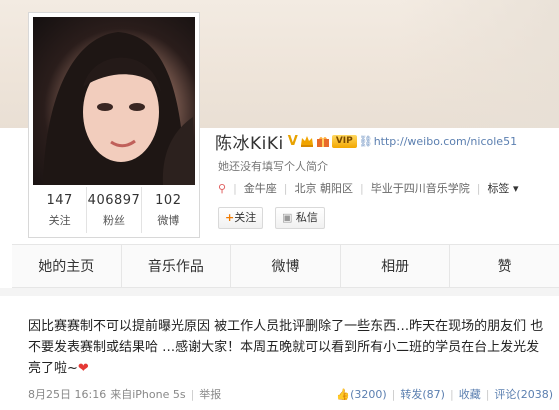 The height and width of the screenshot is (410, 559). Describe the element at coordinates (147, 394) in the screenshot. I see `post-source: 来自iPhone 5s` at that location.